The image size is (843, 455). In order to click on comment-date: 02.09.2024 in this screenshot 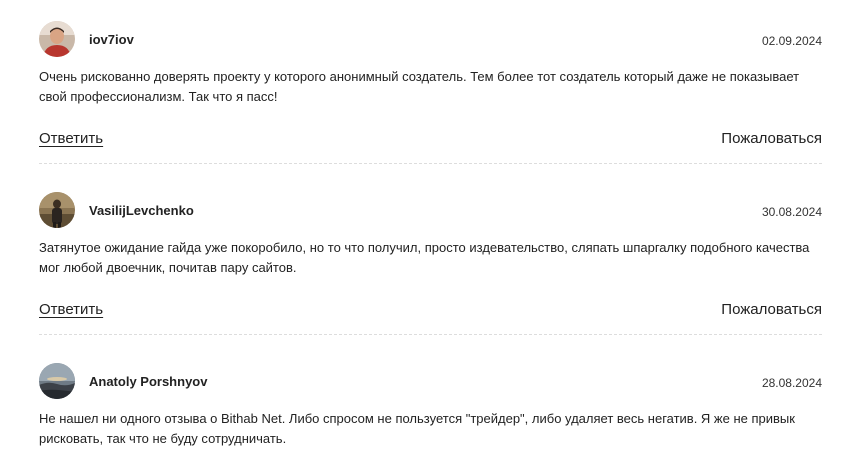, I will do `click(791, 41)`.